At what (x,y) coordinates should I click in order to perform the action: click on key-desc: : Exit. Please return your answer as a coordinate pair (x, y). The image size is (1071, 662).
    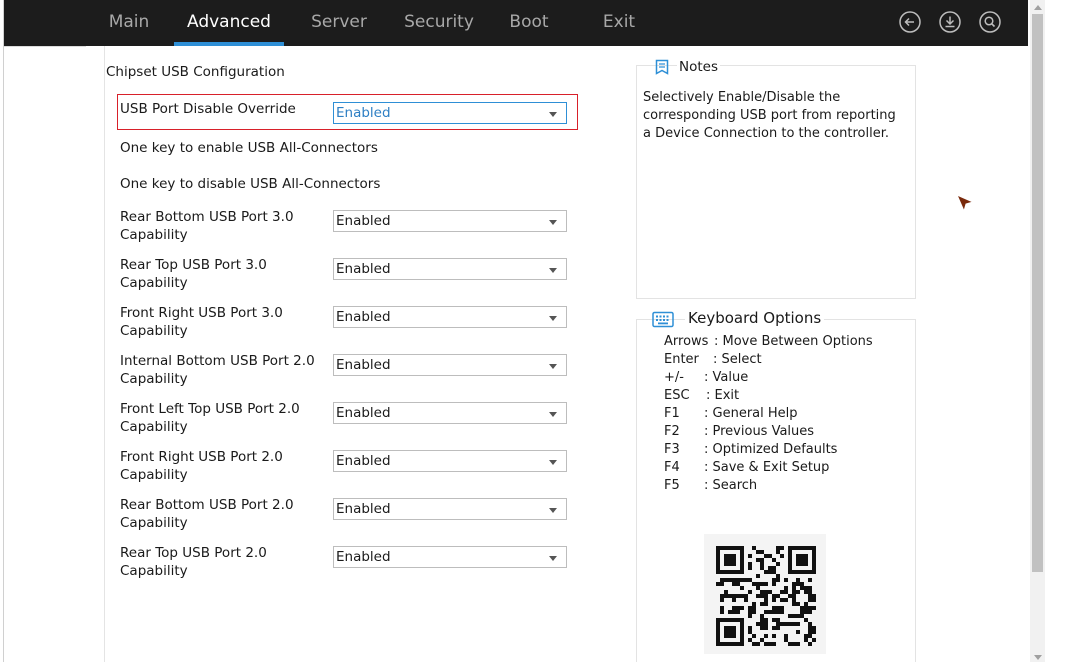
    Looking at the image, I should click on (723, 395).